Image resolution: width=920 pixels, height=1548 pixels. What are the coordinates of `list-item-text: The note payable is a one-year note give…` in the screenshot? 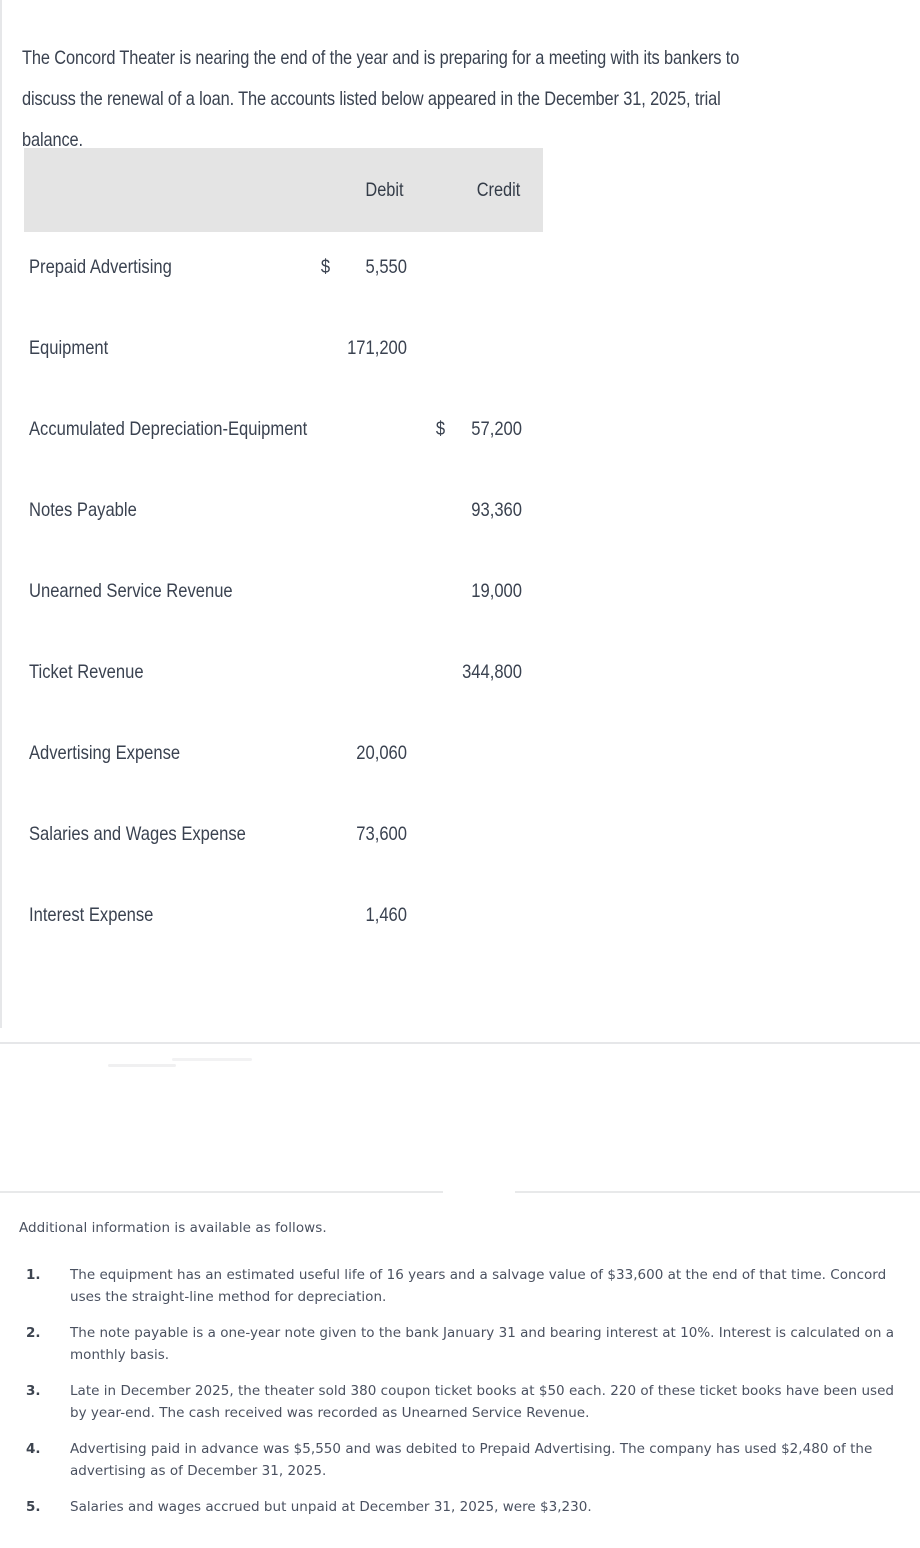 It's located at (482, 1344).